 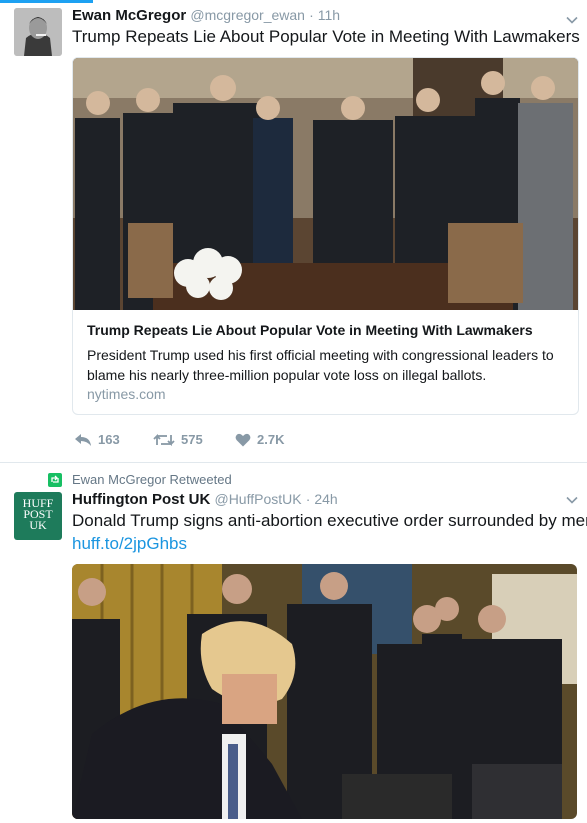 I want to click on avatar-portrait-image, so click(x=38, y=32).